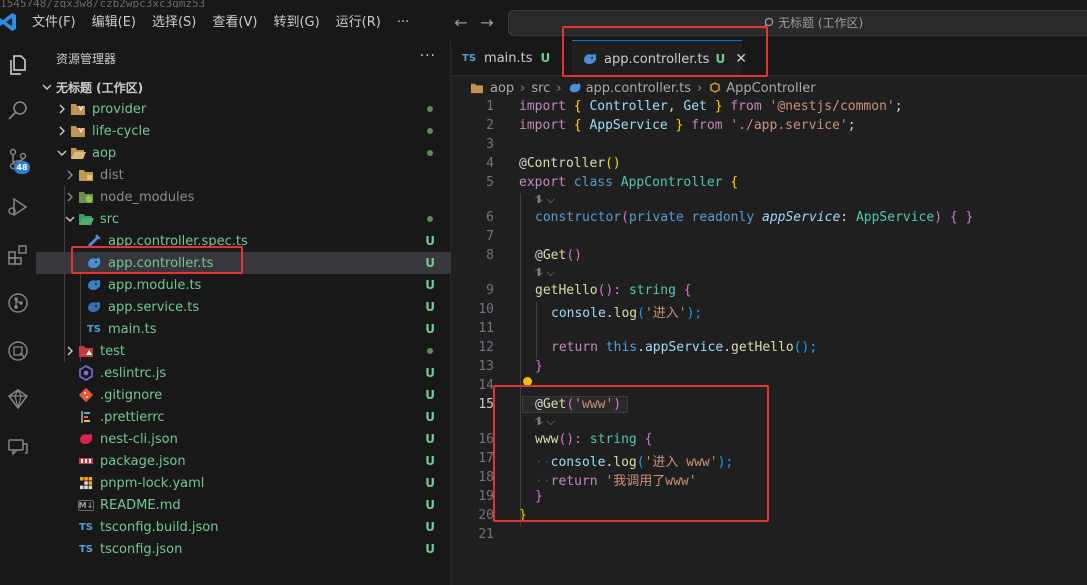  Describe the element at coordinates (18, 447) in the screenshot. I see `chat-icon` at that location.